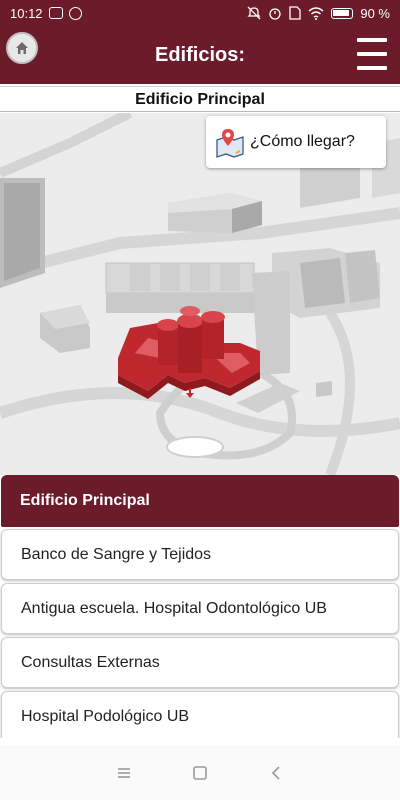 The height and width of the screenshot is (800, 400). What do you see at coordinates (75, 13) in the screenshot?
I see `whatsapp-icon` at bounding box center [75, 13].